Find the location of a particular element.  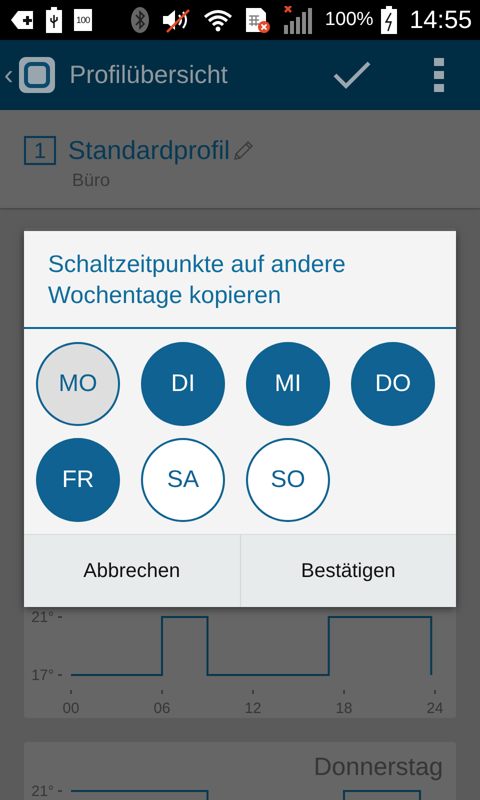

weekday-toggle: SA is located at coordinates (183, 480).